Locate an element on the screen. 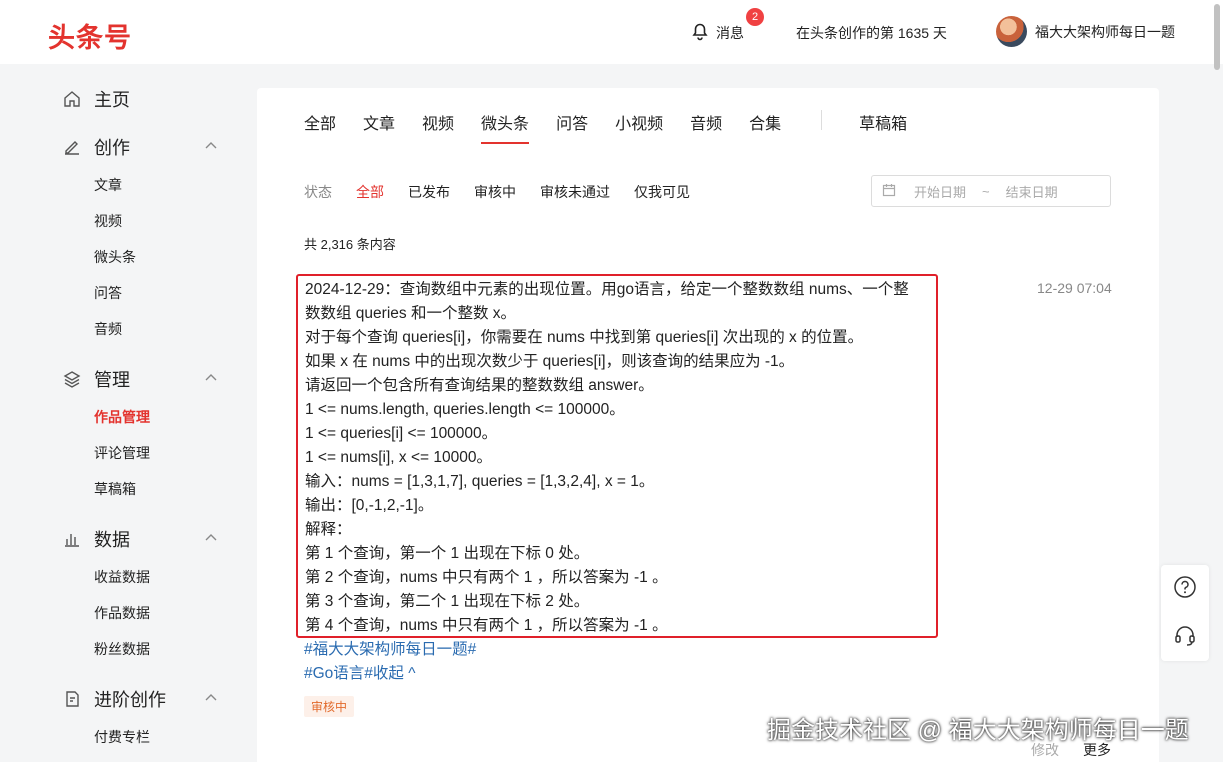 This screenshot has width=1223, height=762. hashtag-link: #福大大架构师每日一题# is located at coordinates (390, 650).